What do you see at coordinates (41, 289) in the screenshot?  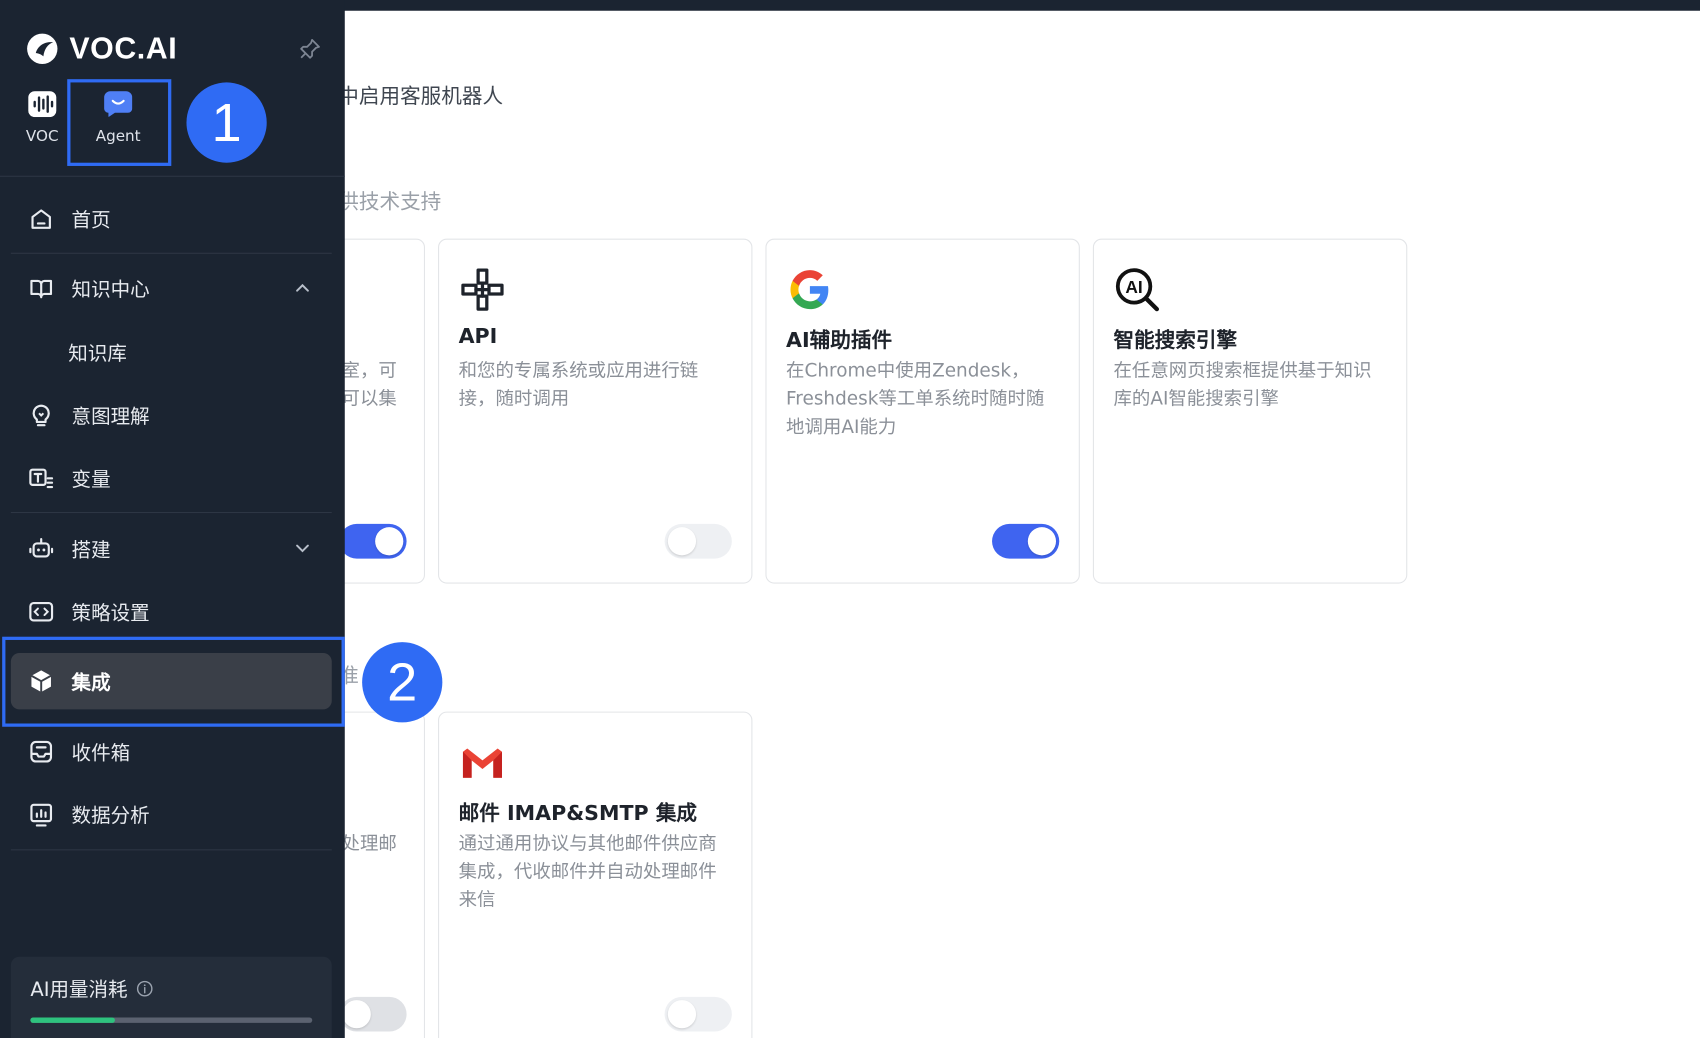 I see `book-open-icon` at bounding box center [41, 289].